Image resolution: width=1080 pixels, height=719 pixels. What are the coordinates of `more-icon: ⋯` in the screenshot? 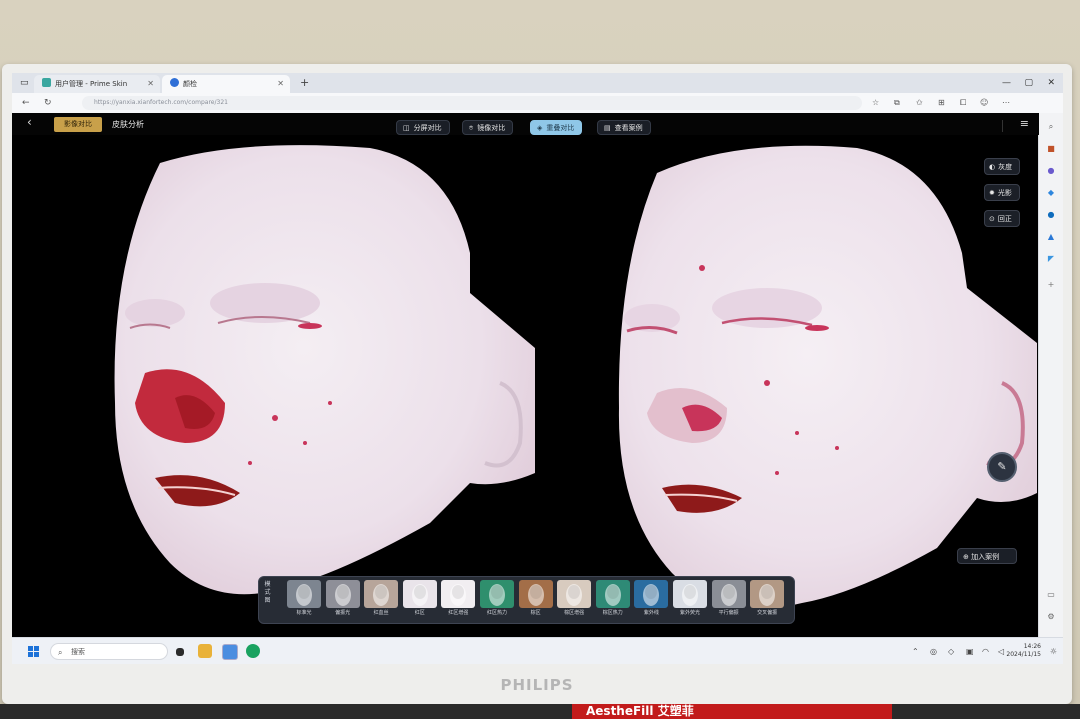 It's located at (1006, 103).